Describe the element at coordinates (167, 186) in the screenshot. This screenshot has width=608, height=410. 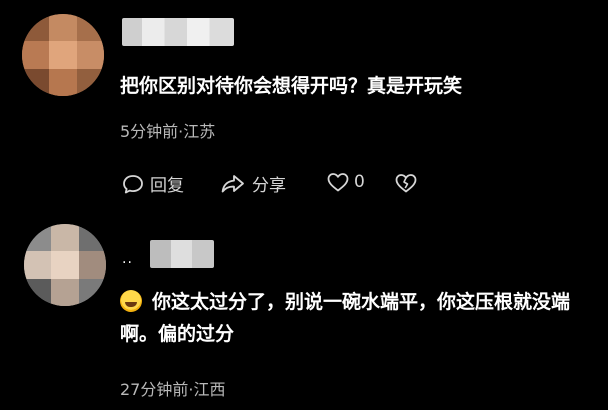
I see `reply-label: 回复` at that location.